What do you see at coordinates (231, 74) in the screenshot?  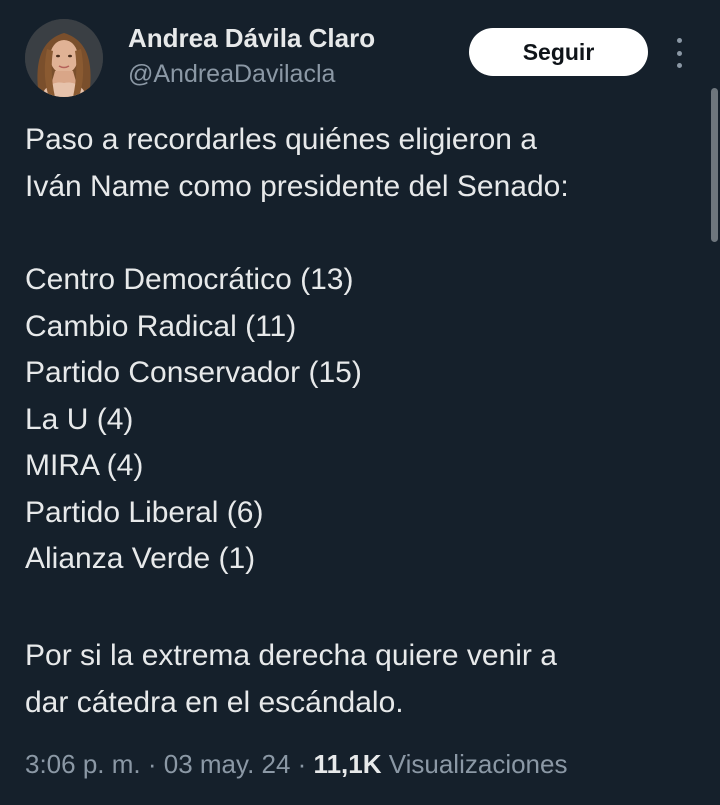 I see `author-handle: @AndreaDavilacla` at bounding box center [231, 74].